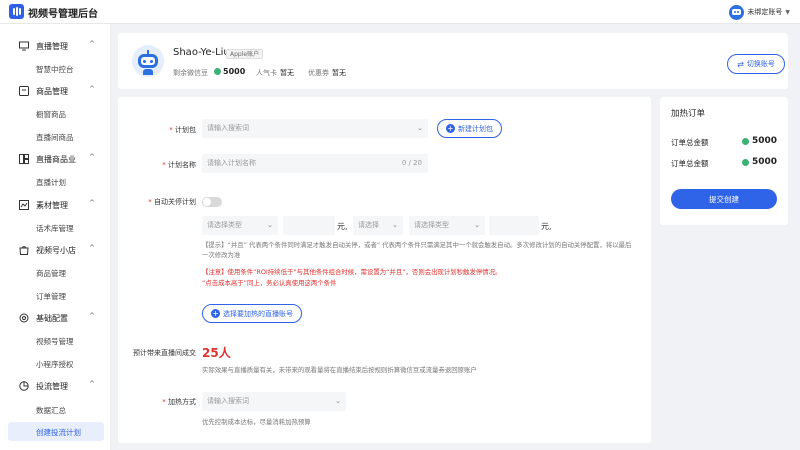 This screenshot has height=450, width=800. Describe the element at coordinates (164, 353) in the screenshot. I see `estimate-label: 预计带来直播间成交` at that location.